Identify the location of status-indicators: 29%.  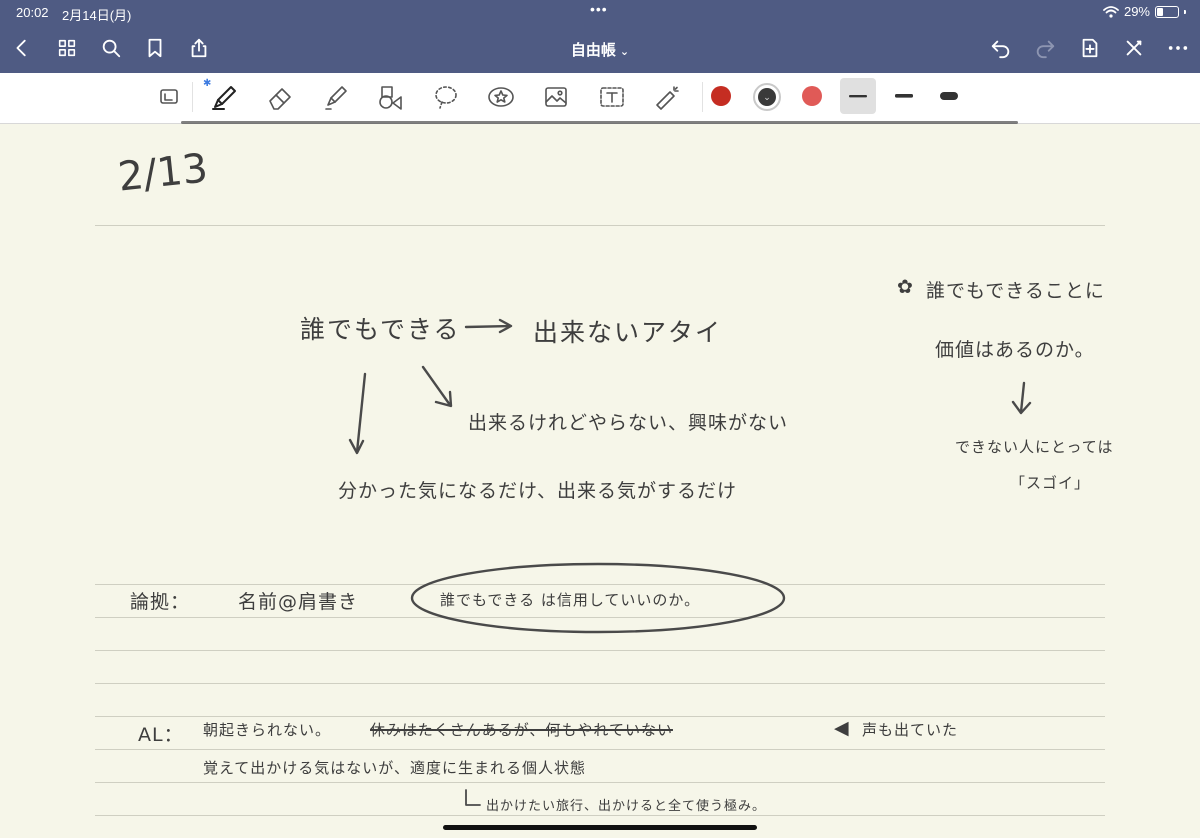
(1144, 11).